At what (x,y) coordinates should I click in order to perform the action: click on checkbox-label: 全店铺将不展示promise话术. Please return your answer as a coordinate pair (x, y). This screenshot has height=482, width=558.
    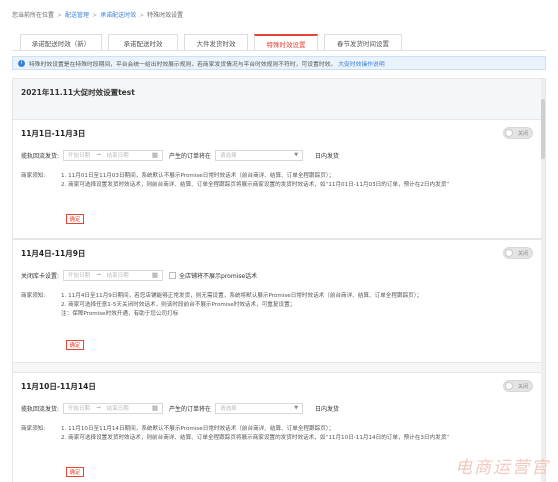
    Looking at the image, I should click on (218, 276).